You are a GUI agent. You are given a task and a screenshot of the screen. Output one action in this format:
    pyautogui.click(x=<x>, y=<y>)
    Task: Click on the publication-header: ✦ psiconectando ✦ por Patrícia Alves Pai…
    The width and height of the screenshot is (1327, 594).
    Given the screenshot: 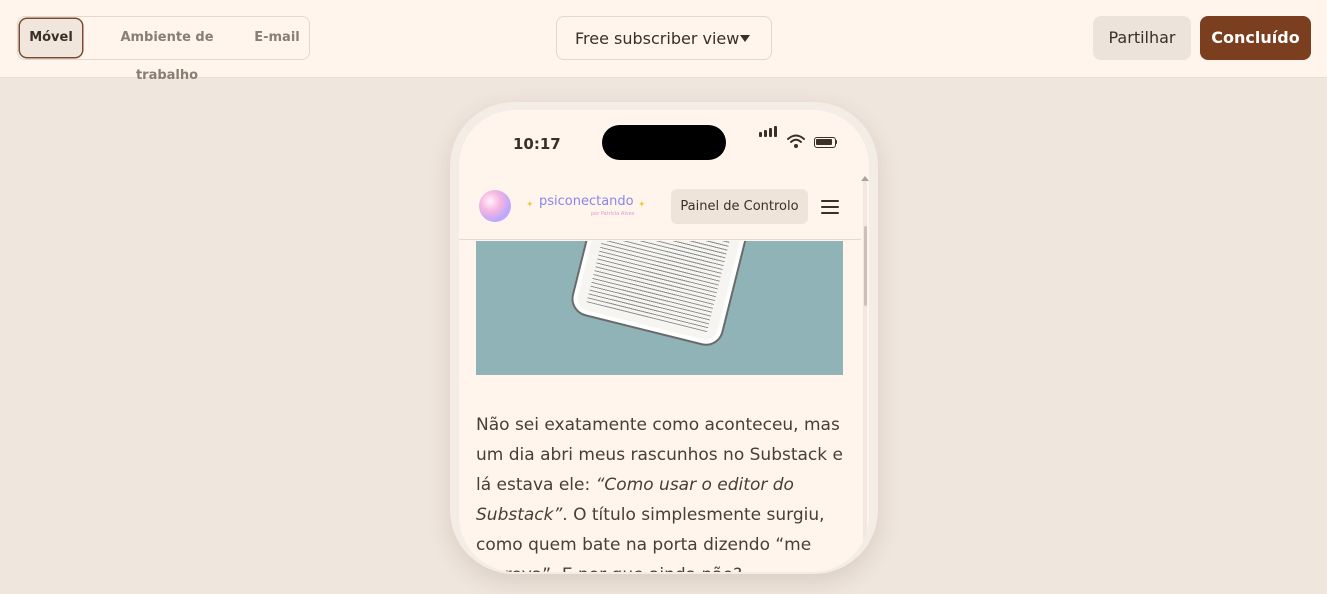 What is the action you would take?
    pyautogui.click(x=660, y=210)
    